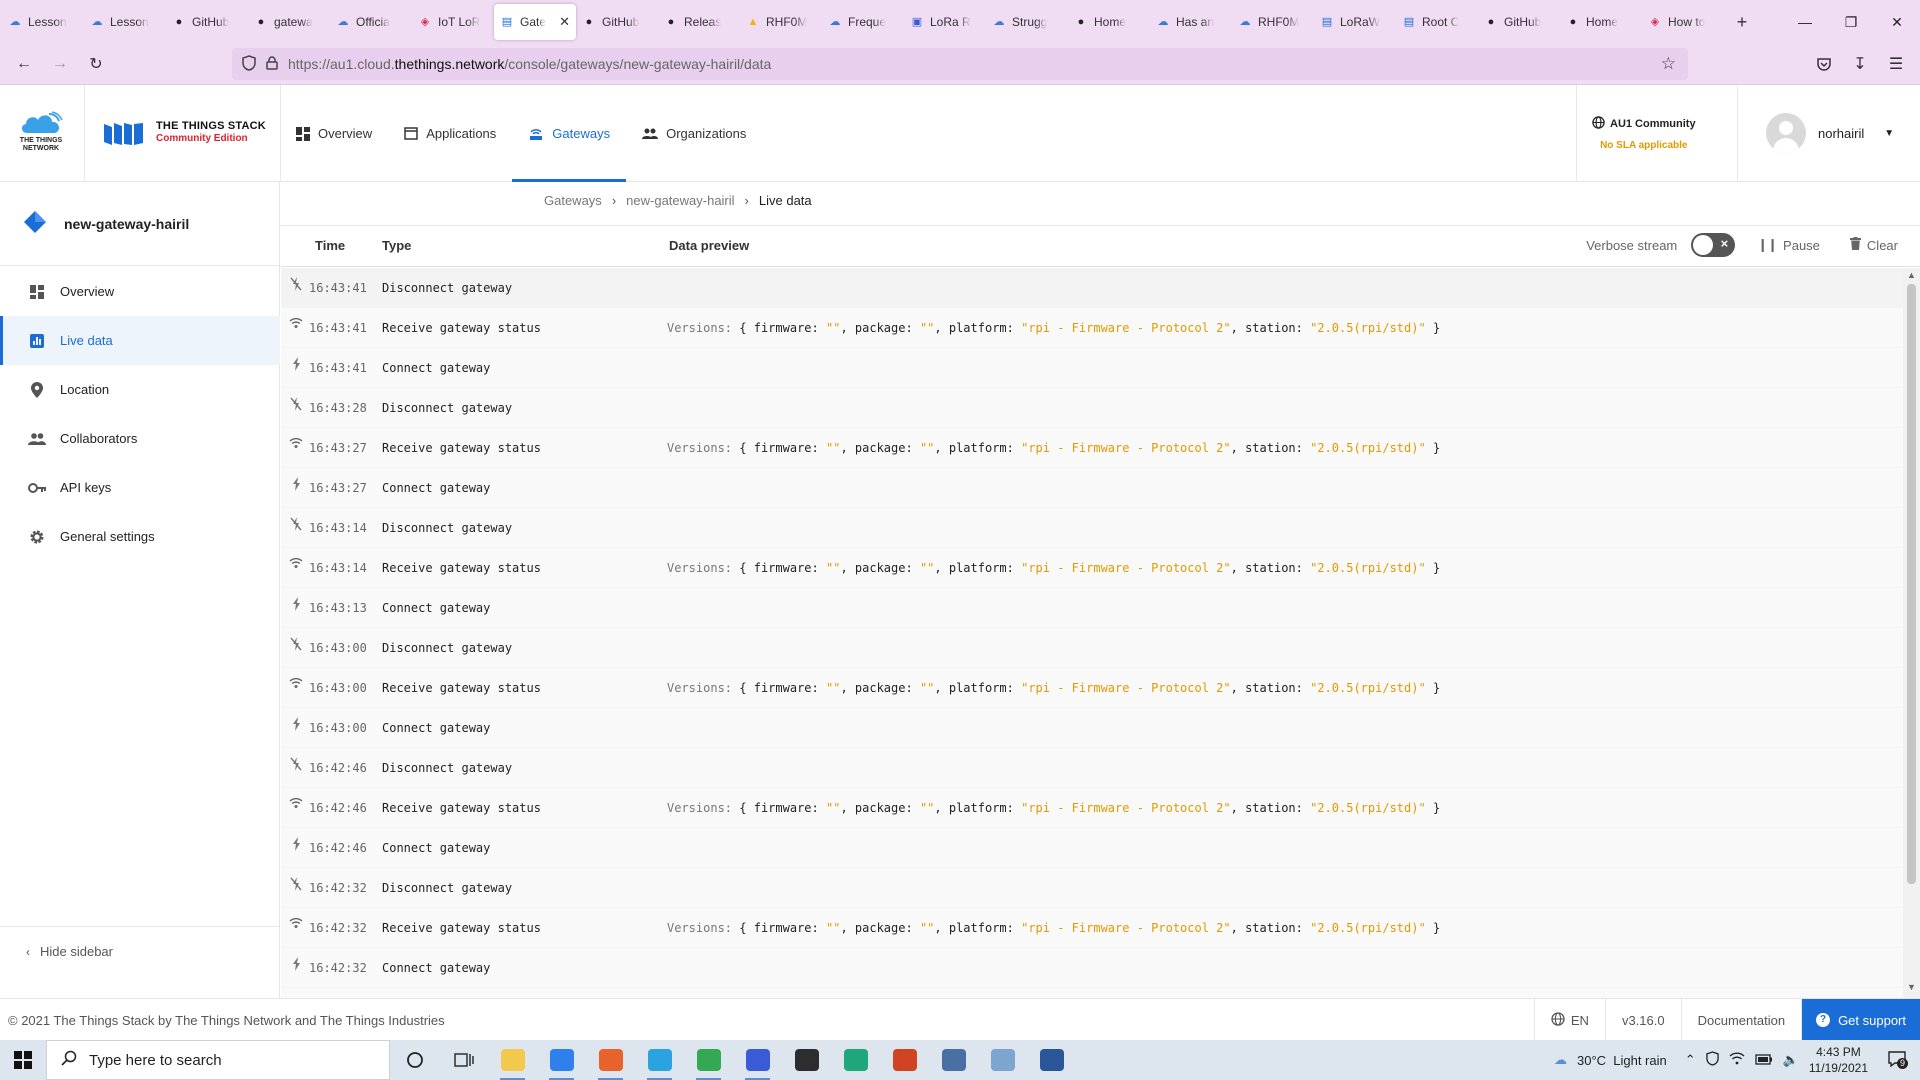 Image resolution: width=1920 pixels, height=1080 pixels. I want to click on reload-icon: ↻, so click(96, 64).